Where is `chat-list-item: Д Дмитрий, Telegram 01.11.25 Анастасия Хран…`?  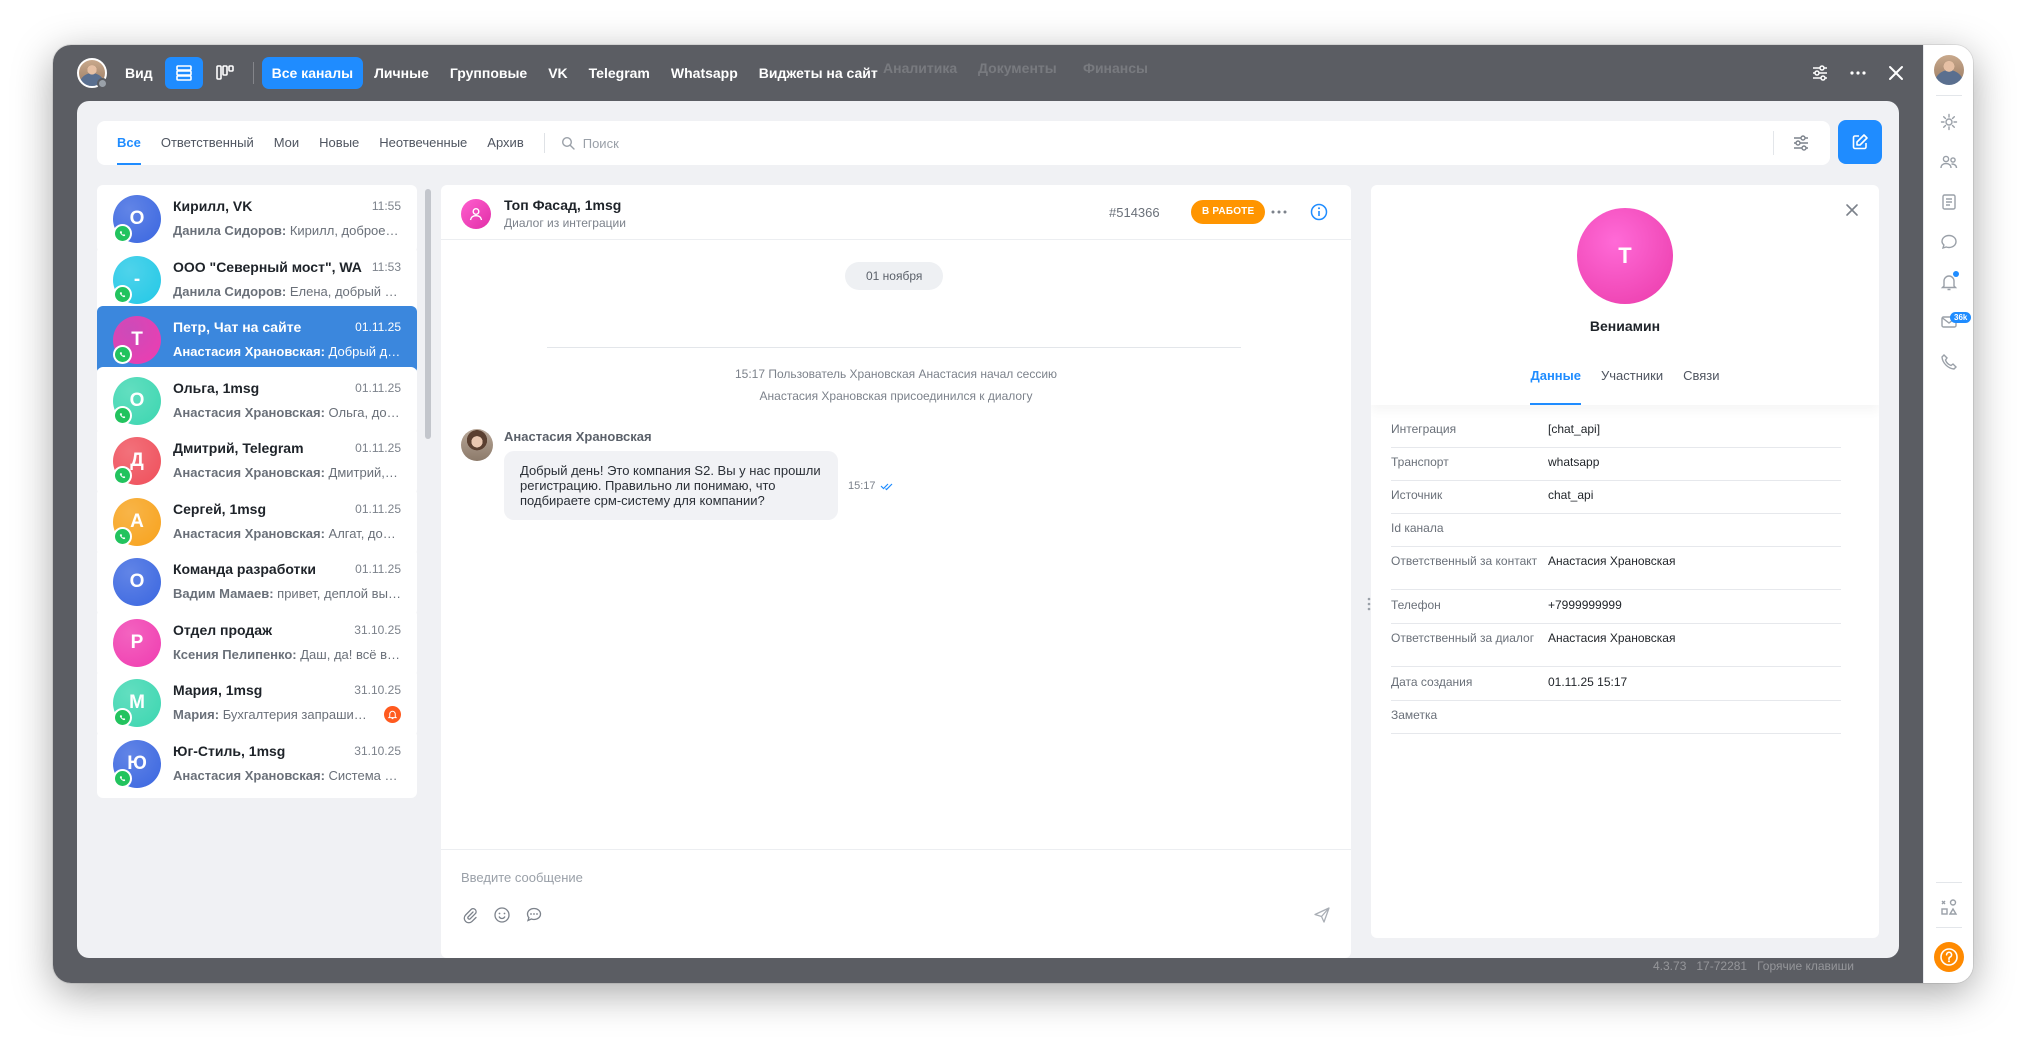
chat-list-item: Д Дмитрий, Telegram 01.11.25 Анастасия Хран… is located at coordinates (257, 461).